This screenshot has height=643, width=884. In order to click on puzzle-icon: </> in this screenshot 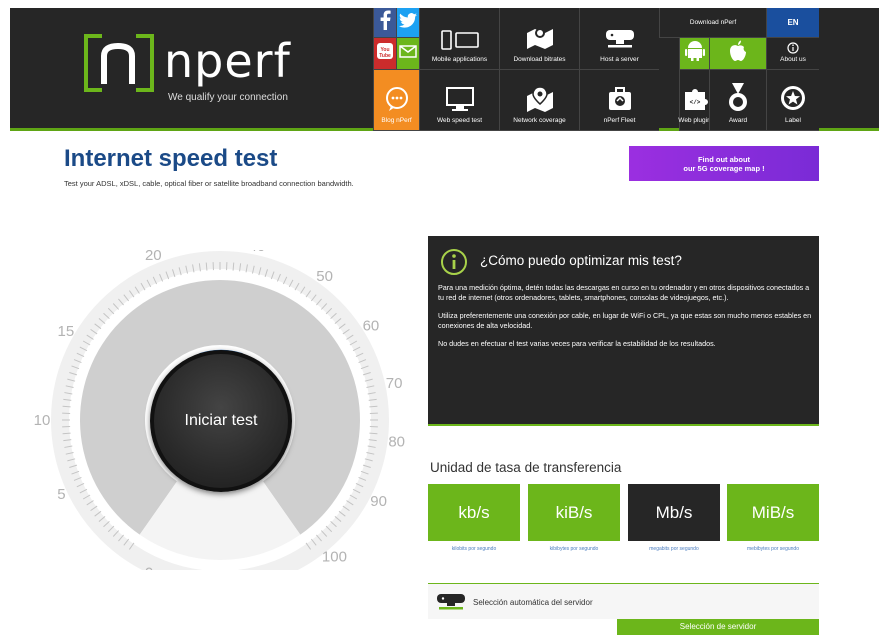, I will do `click(696, 99)`.